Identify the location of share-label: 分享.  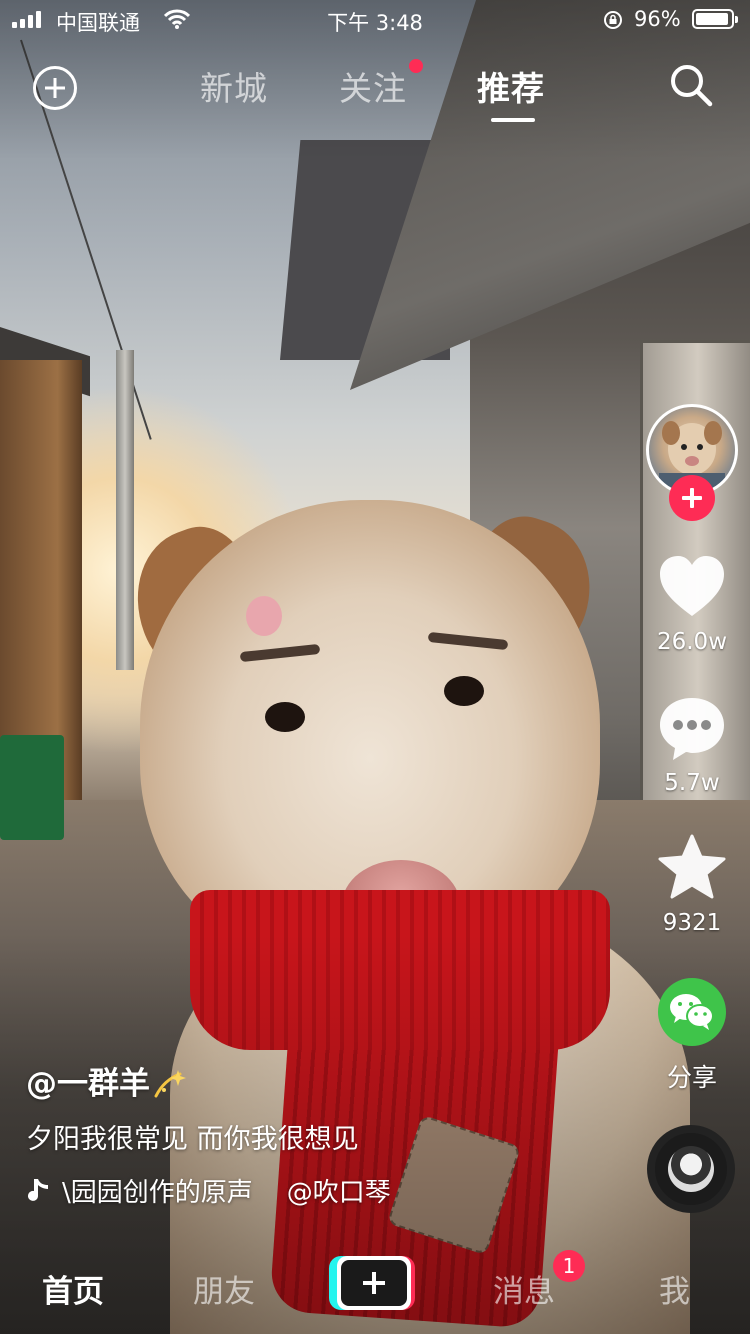
(691, 1077).